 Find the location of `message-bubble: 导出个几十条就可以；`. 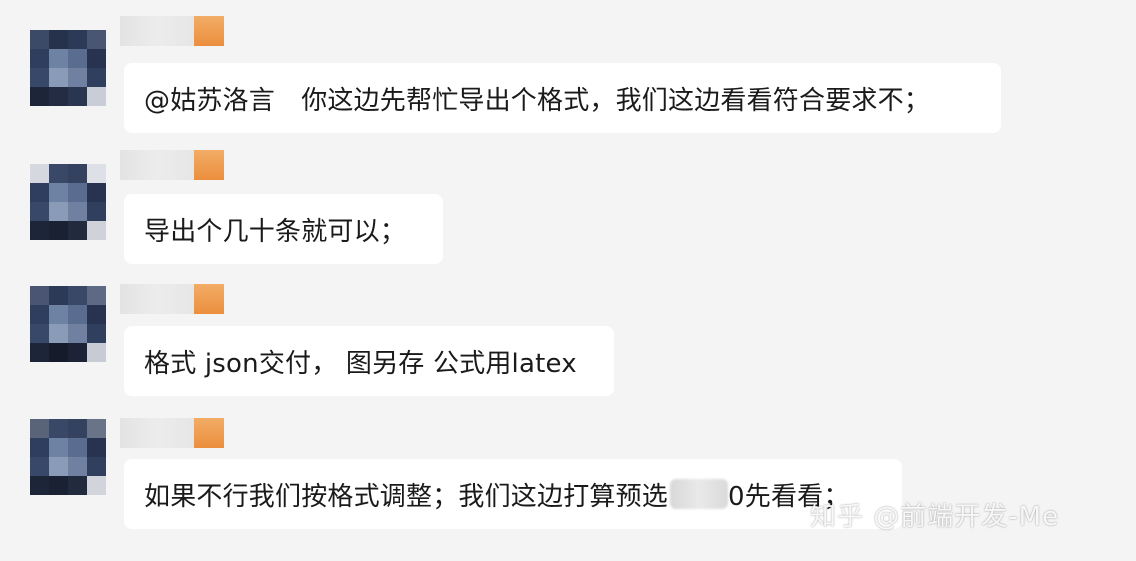

message-bubble: 导出个几十条就可以； is located at coordinates (283, 229).